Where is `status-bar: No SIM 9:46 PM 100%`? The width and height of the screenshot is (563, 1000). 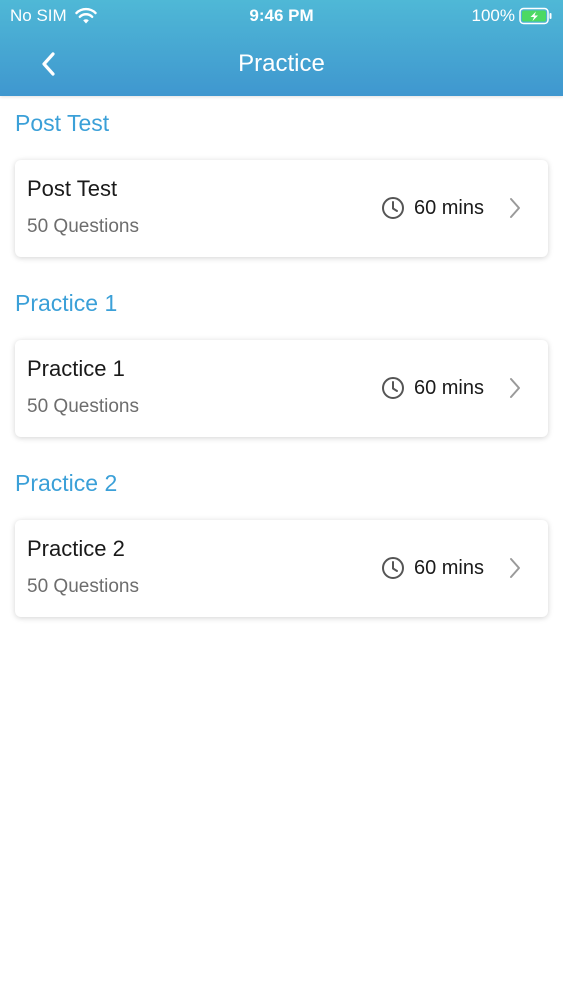
status-bar: No SIM 9:46 PM 100% is located at coordinates (281, 16).